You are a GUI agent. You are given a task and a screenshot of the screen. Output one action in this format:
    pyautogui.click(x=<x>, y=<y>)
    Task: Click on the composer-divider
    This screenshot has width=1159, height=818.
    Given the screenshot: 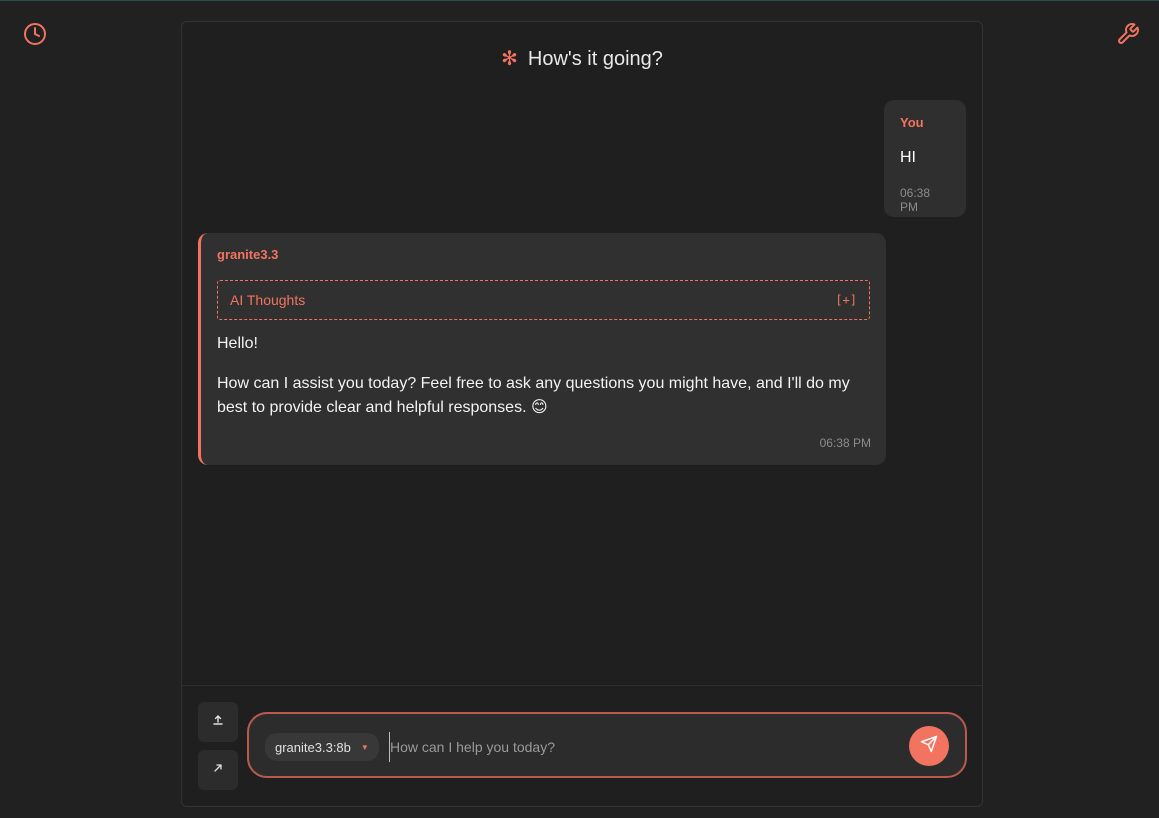 What is the action you would take?
    pyautogui.click(x=582, y=685)
    